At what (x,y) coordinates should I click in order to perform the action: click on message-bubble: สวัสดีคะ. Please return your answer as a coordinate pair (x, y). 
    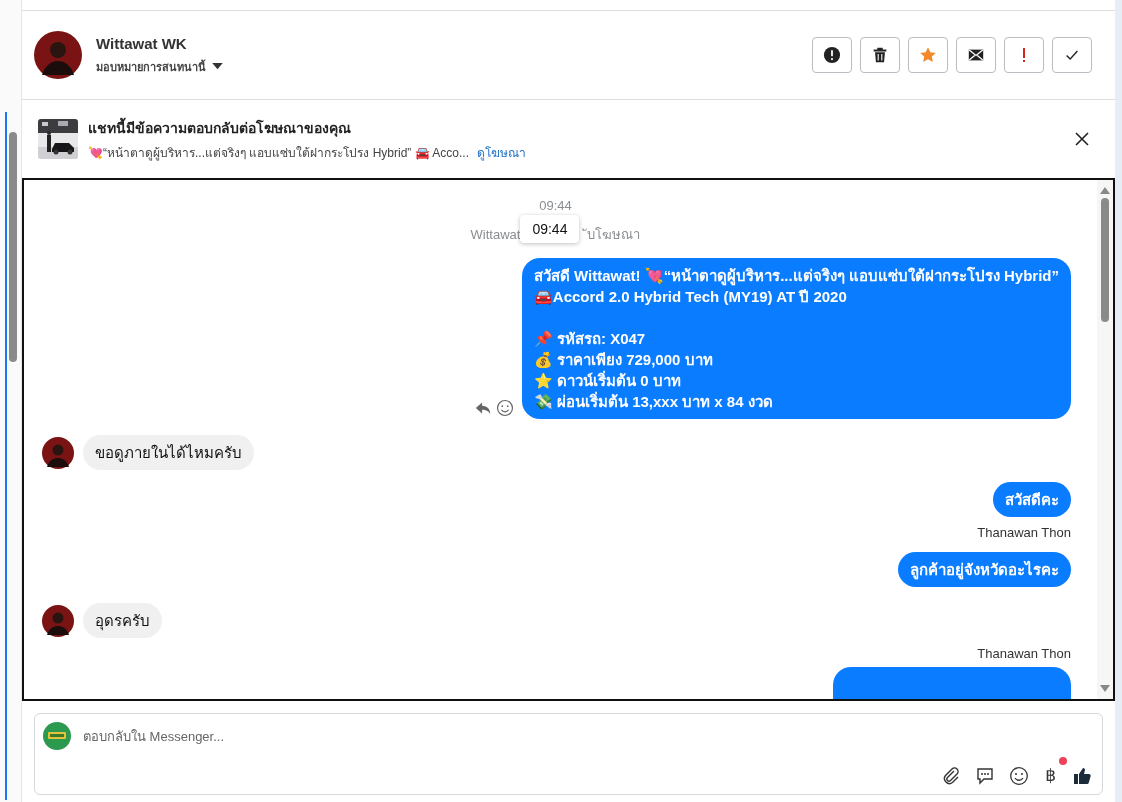
    Looking at the image, I should click on (1032, 499).